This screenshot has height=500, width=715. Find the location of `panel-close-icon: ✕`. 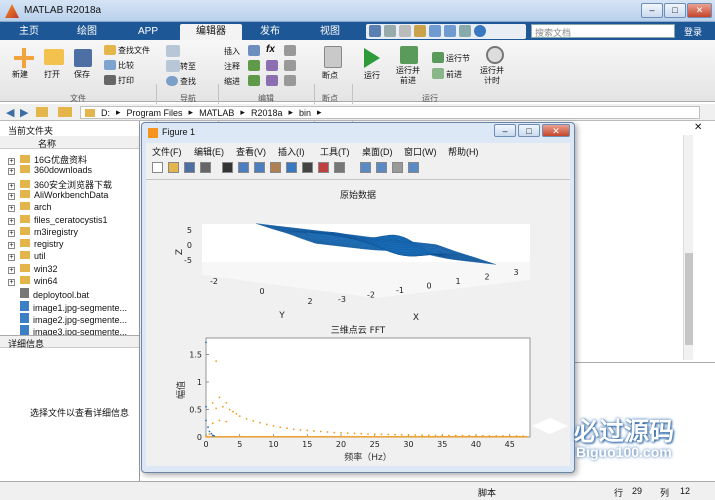

panel-close-icon: ✕ is located at coordinates (698, 127).